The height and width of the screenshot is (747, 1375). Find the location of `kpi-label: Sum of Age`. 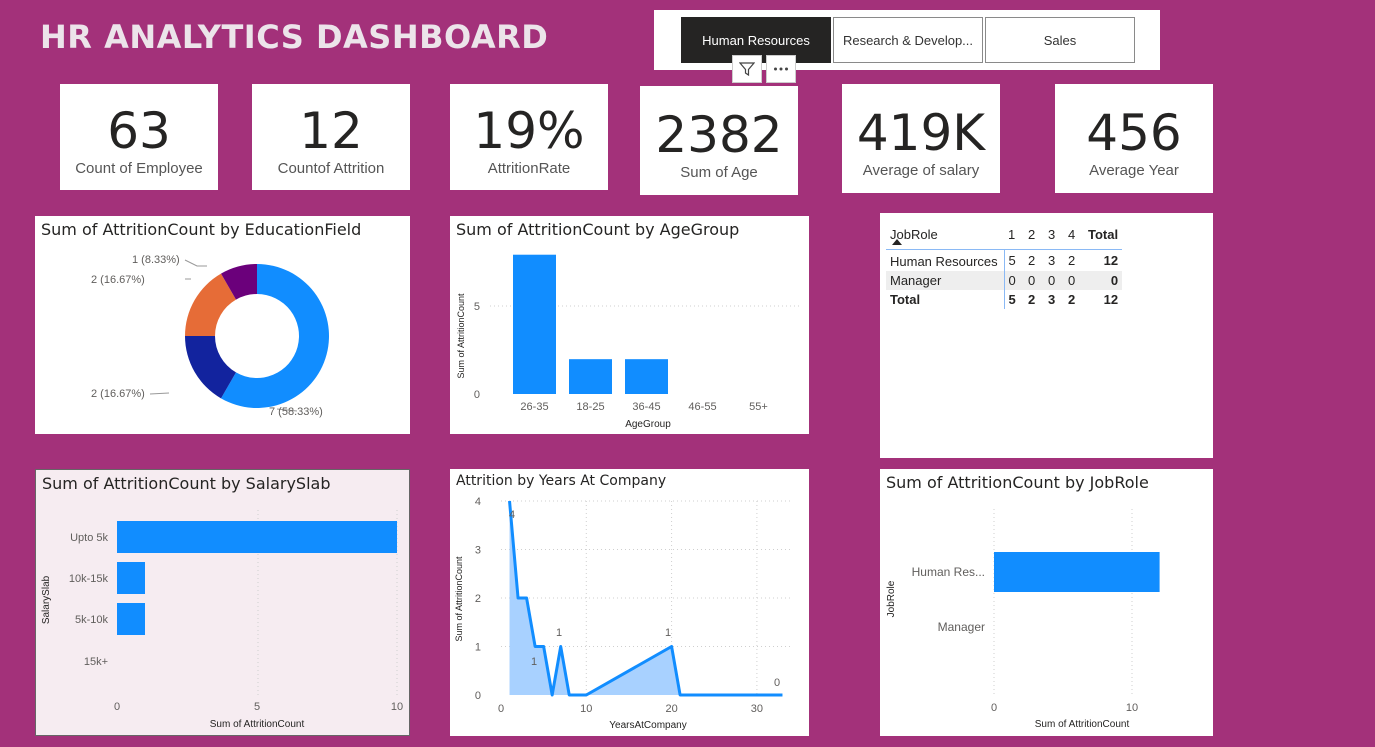

kpi-label: Sum of Age is located at coordinates (719, 172).